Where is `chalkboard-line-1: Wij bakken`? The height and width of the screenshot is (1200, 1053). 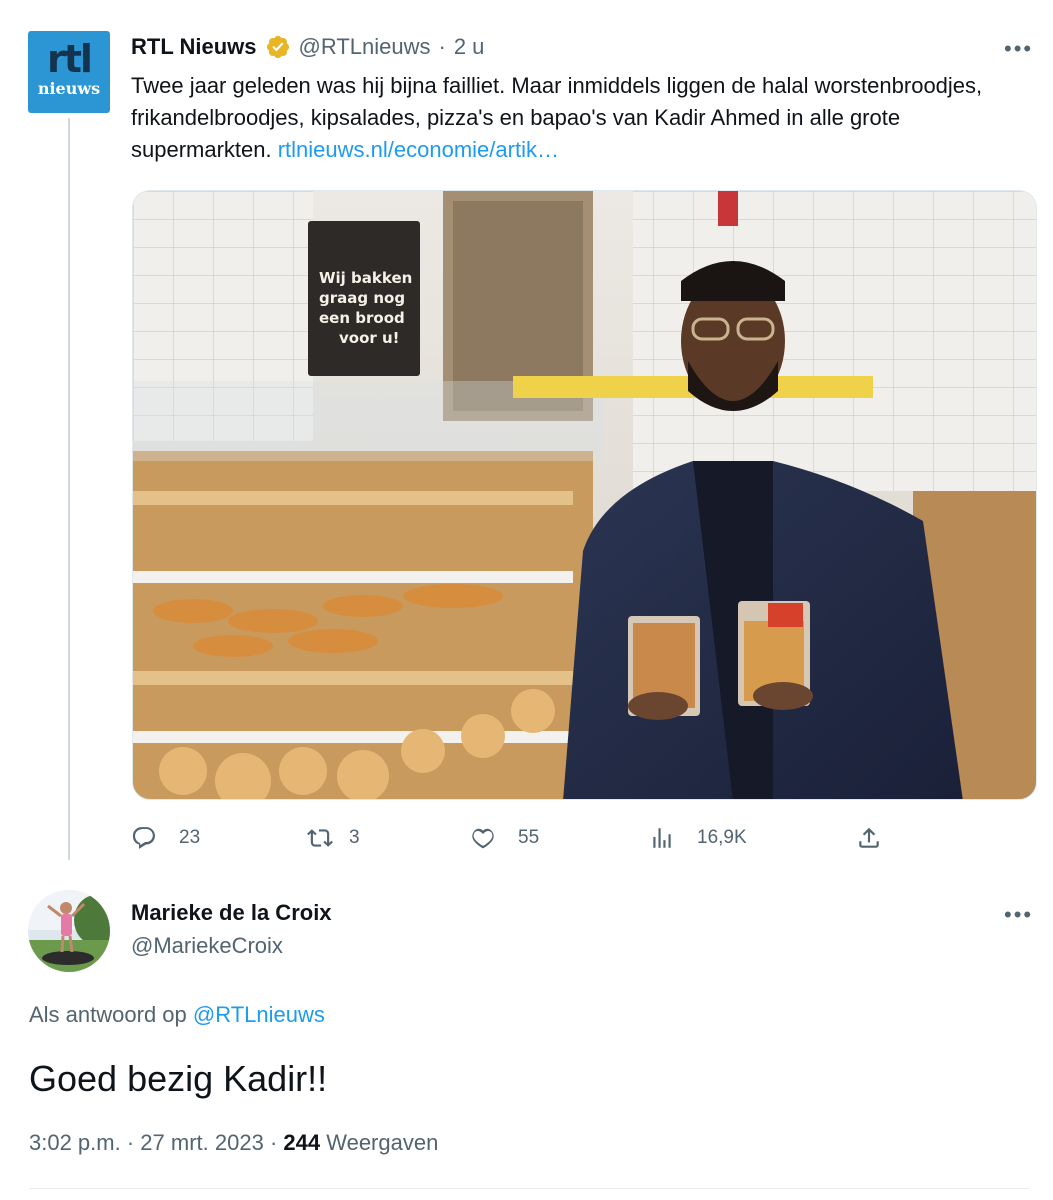
chalkboard-line-1: Wij bakken is located at coordinates (365, 278).